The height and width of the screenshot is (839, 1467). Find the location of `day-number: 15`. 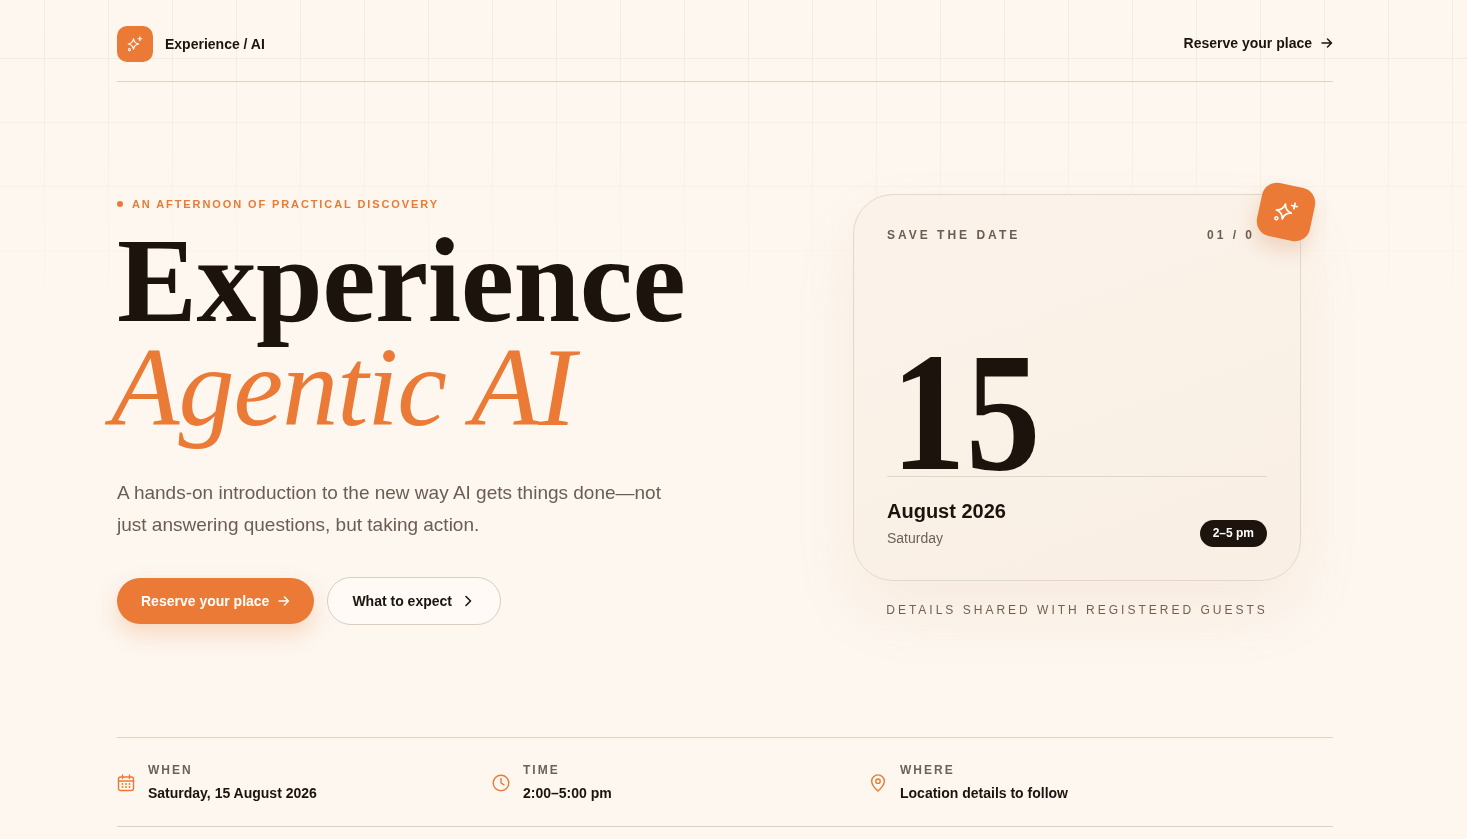

day-number: 15 is located at coordinates (966, 412).